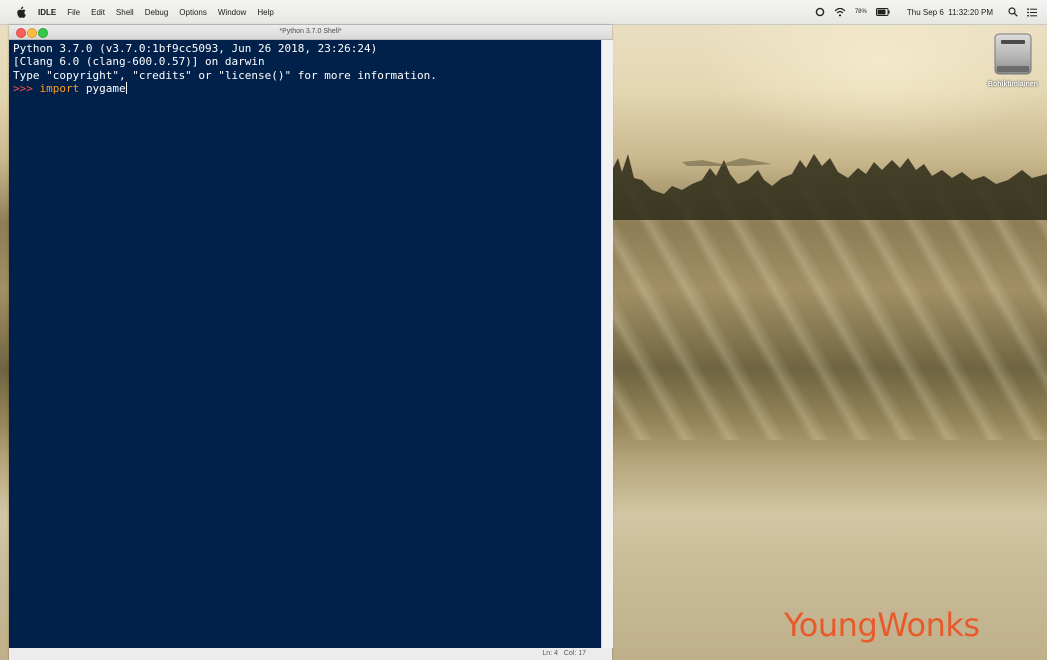 Image resolution: width=1047 pixels, height=660 pixels. Describe the element at coordinates (139, 62) in the screenshot. I see `banner-line-2: [Clang 6.0 (clang-600.0.57)] on darwin` at that location.